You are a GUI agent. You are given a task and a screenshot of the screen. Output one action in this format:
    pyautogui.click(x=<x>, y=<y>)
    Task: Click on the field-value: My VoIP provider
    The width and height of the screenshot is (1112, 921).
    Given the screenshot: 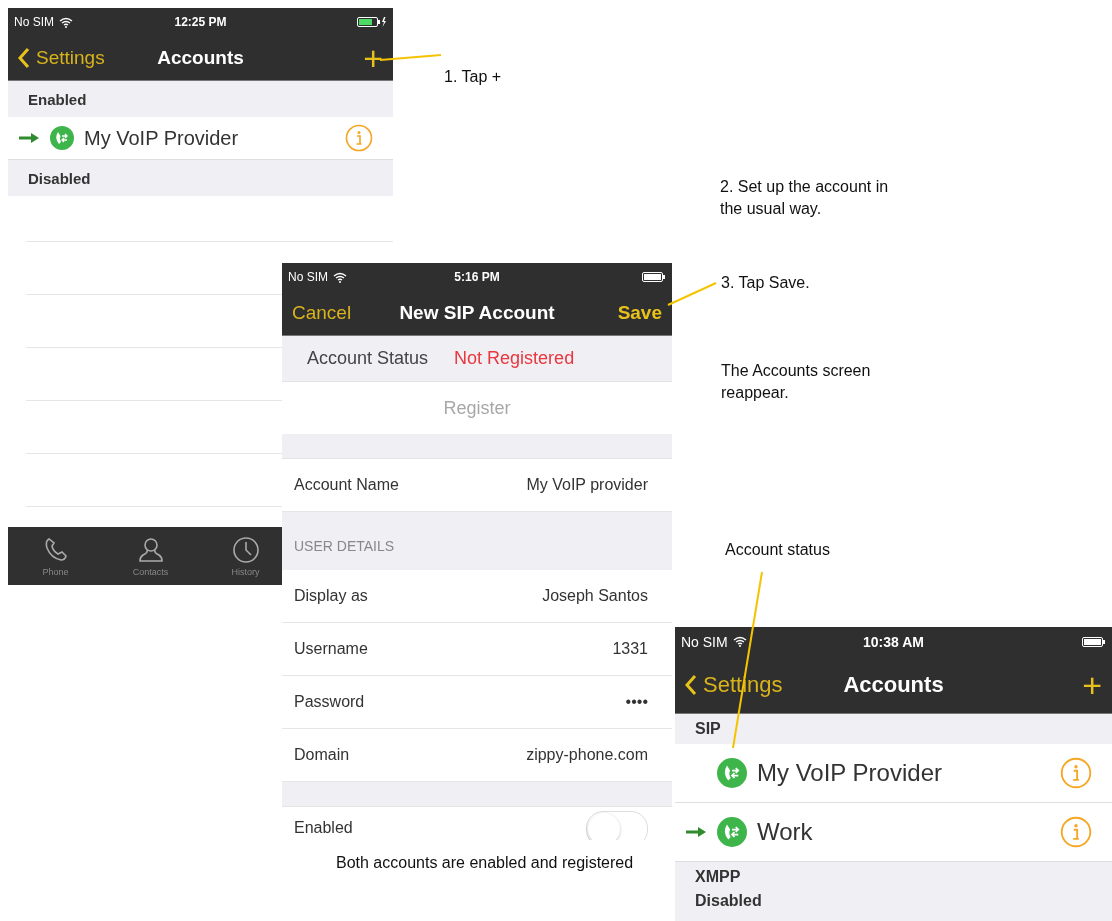 What is the action you would take?
    pyautogui.click(x=587, y=485)
    